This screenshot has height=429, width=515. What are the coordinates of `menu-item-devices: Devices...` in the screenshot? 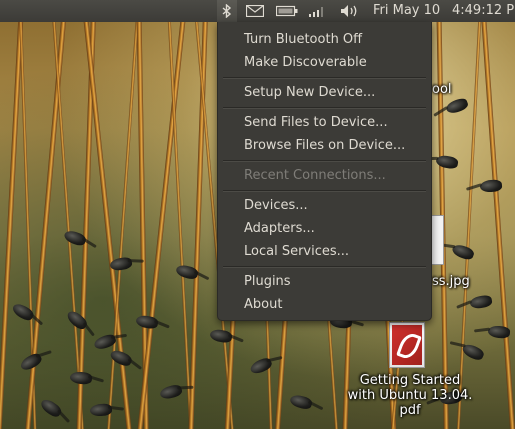 It's located at (276, 205).